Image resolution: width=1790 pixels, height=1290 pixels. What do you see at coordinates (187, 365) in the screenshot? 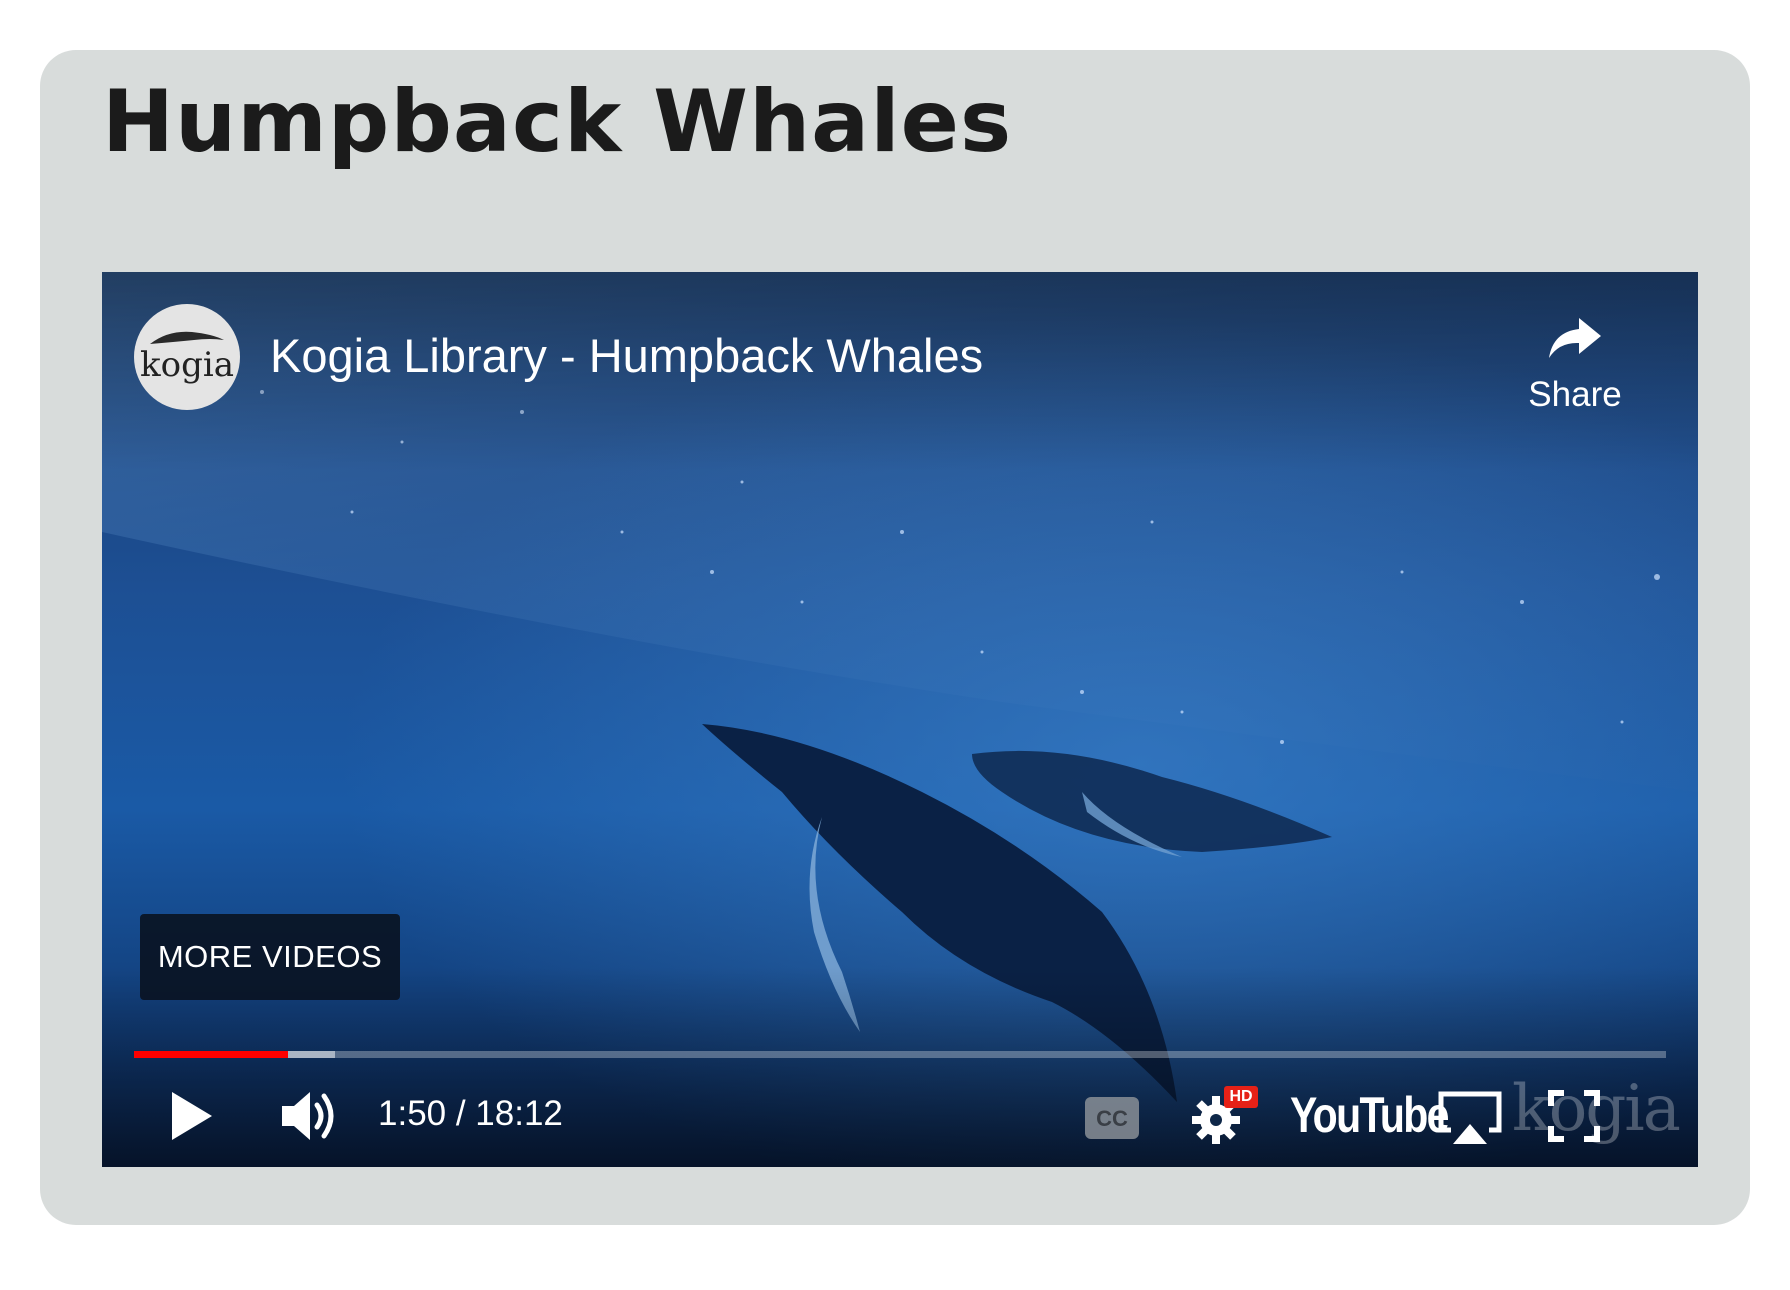
I see `channel-avatar-text: kogia` at bounding box center [187, 365].